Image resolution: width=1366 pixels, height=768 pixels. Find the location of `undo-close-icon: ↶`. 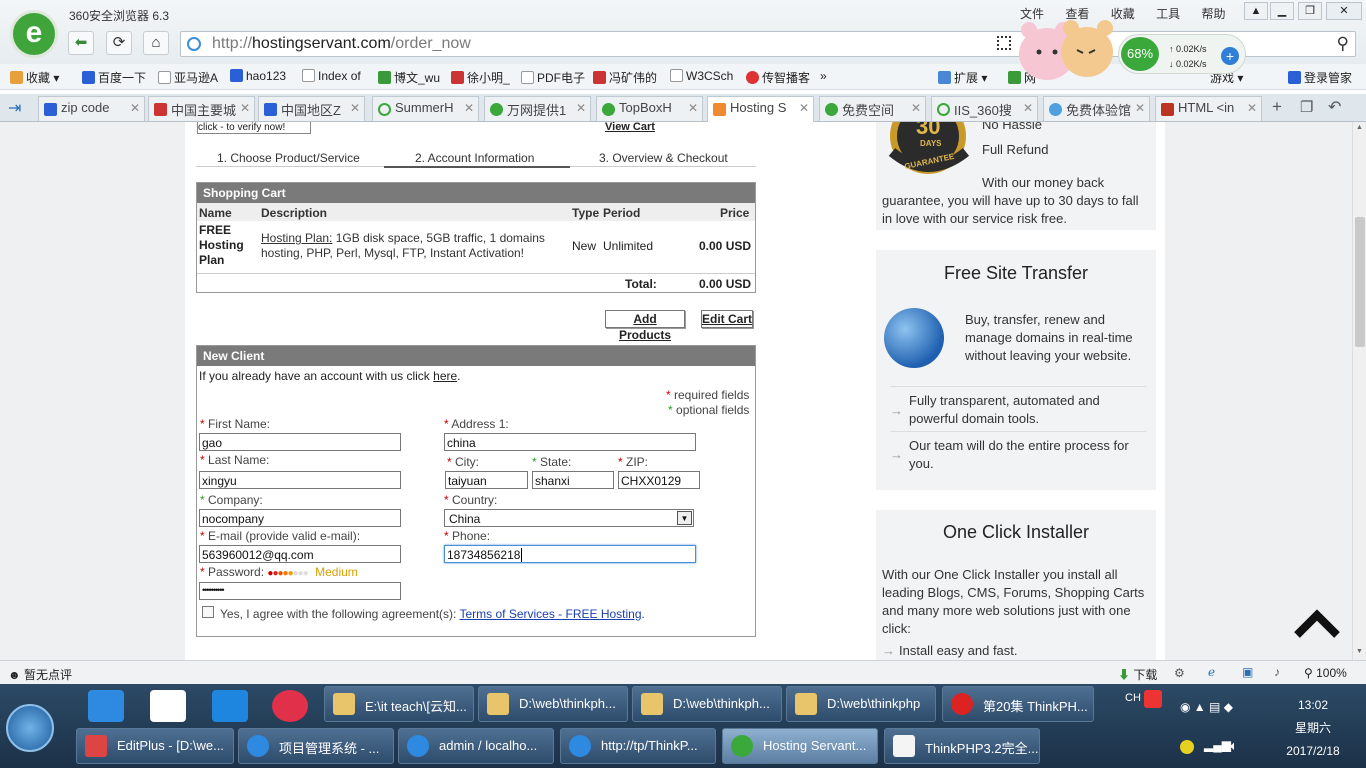

undo-close-icon: ↶ is located at coordinates (1334, 107).